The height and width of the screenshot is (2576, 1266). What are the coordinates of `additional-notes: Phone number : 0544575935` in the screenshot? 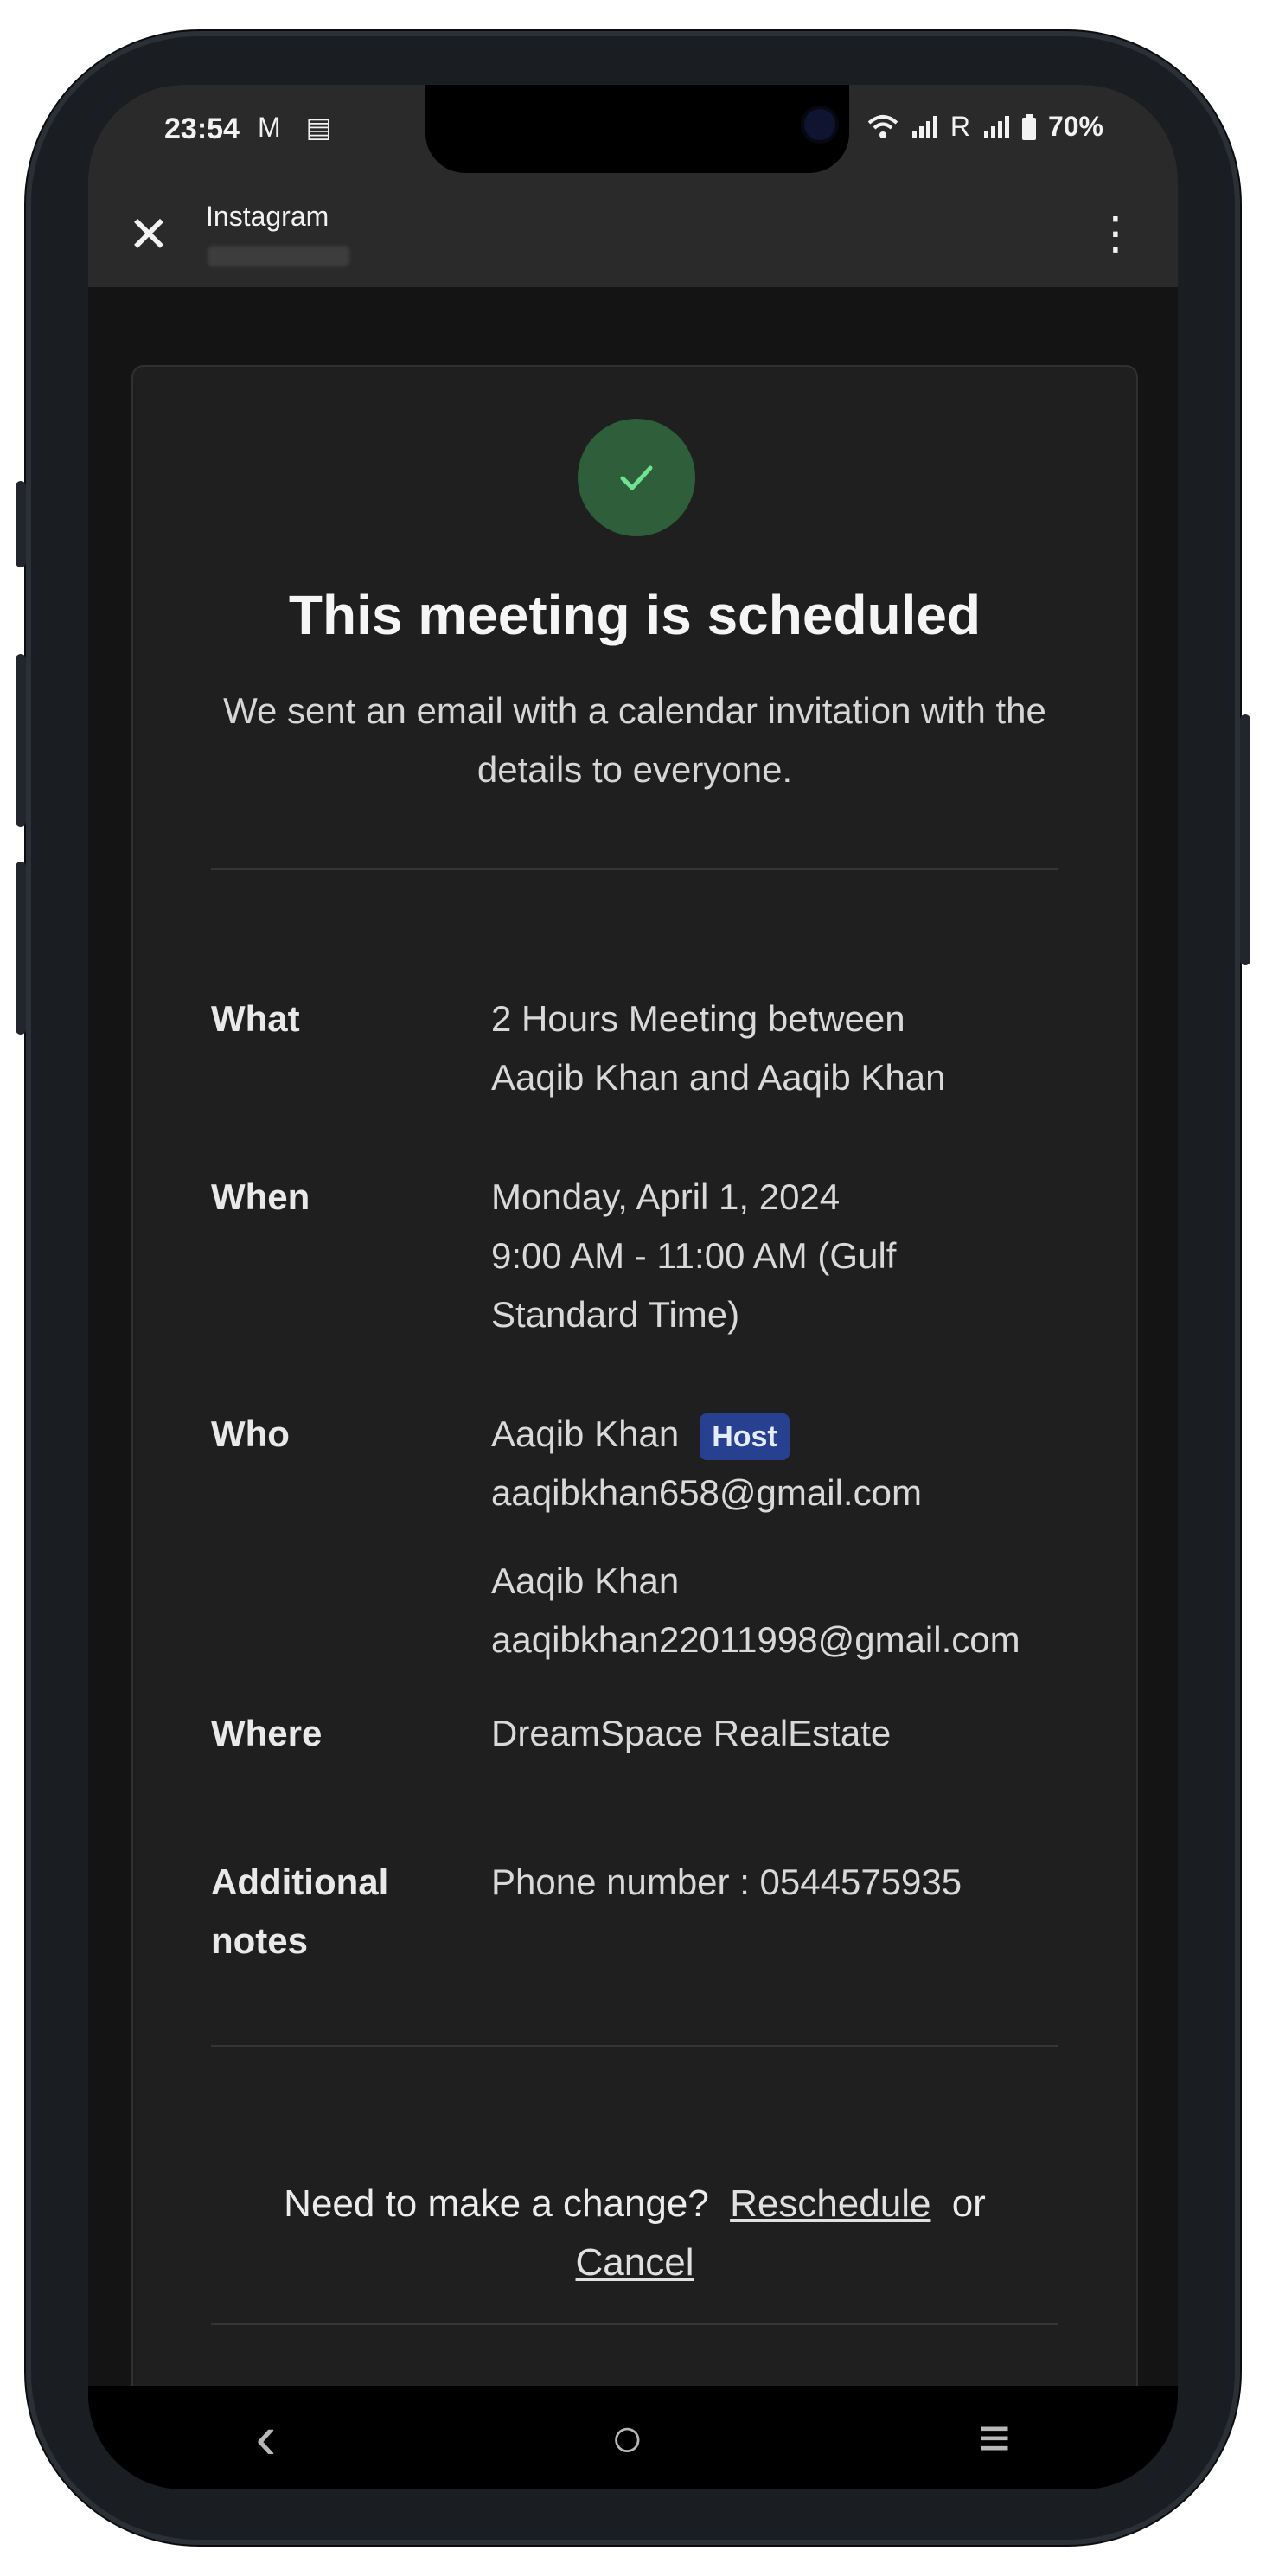 It's located at (726, 1882).